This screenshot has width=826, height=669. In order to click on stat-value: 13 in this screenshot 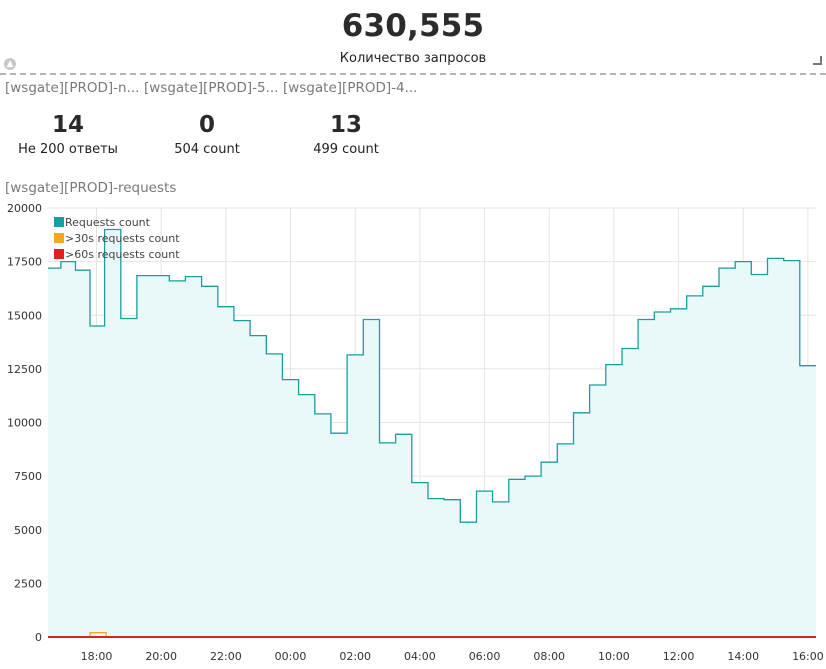, I will do `click(345, 125)`.